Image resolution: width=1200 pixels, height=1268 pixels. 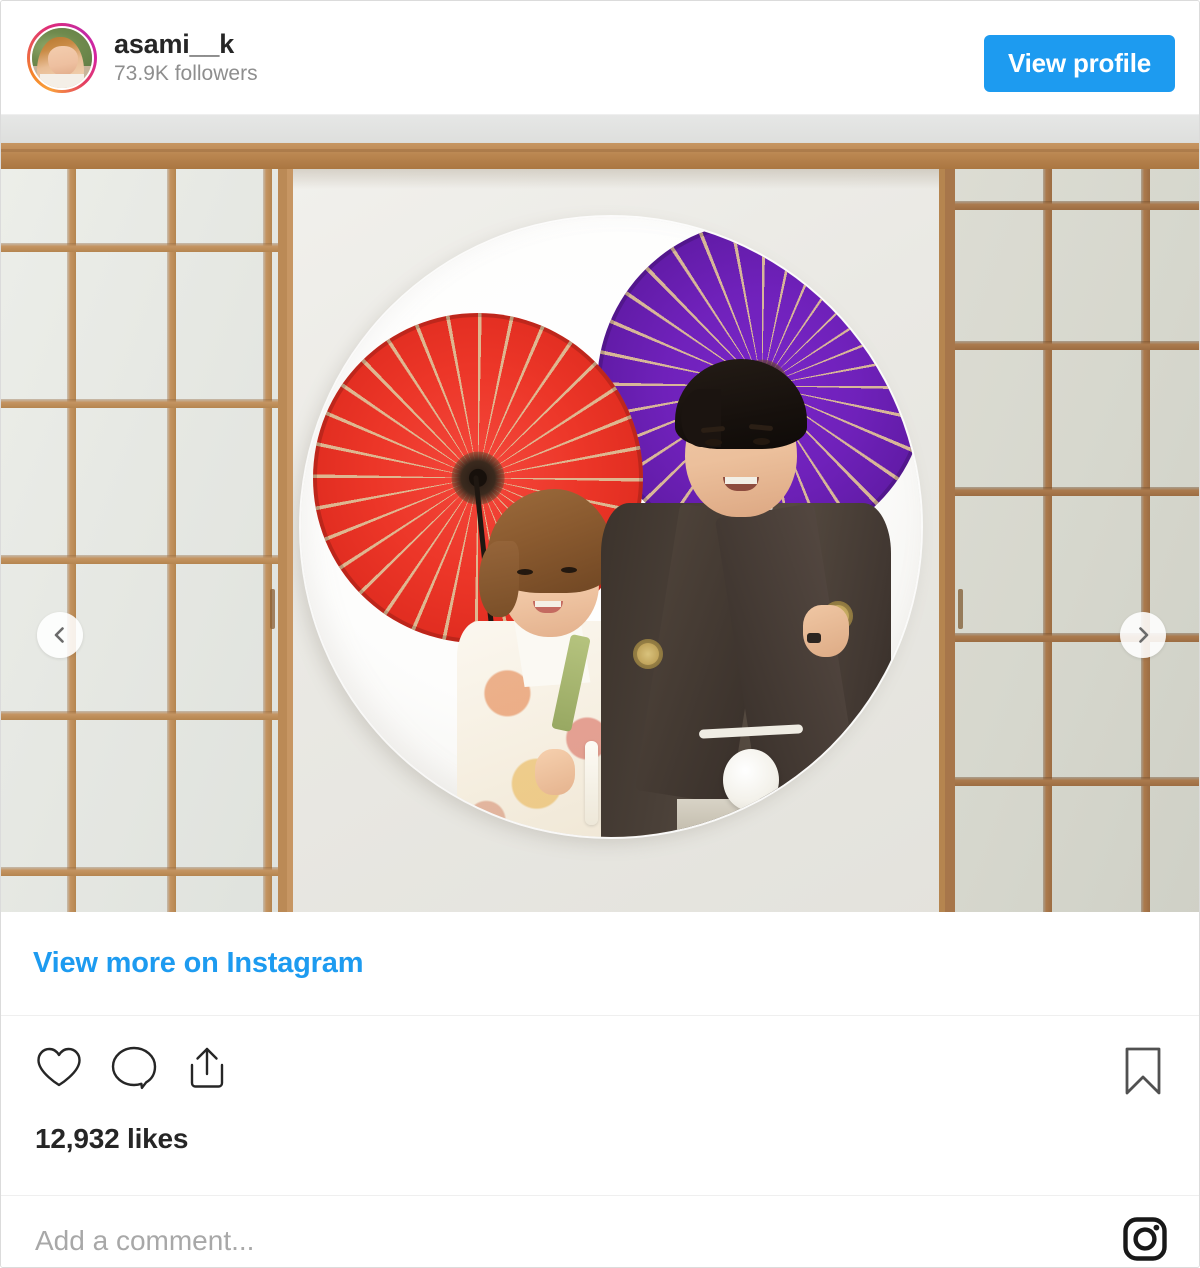 What do you see at coordinates (616, 179) in the screenshot?
I see `panel-shadow` at bounding box center [616, 179].